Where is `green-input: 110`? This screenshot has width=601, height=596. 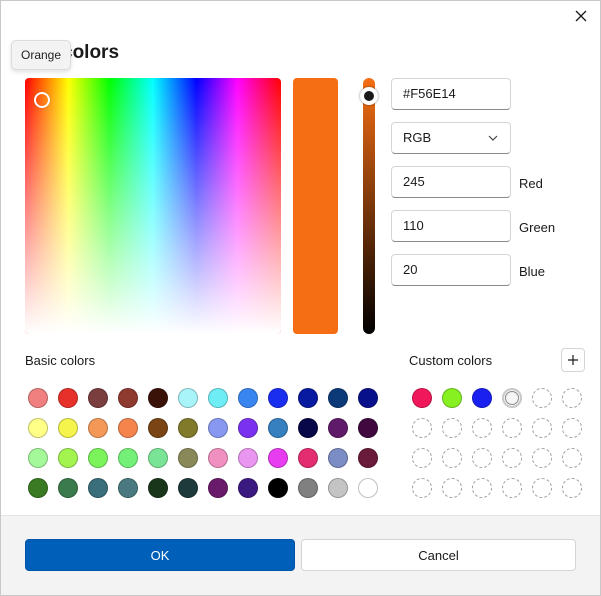 green-input: 110 is located at coordinates (451, 226).